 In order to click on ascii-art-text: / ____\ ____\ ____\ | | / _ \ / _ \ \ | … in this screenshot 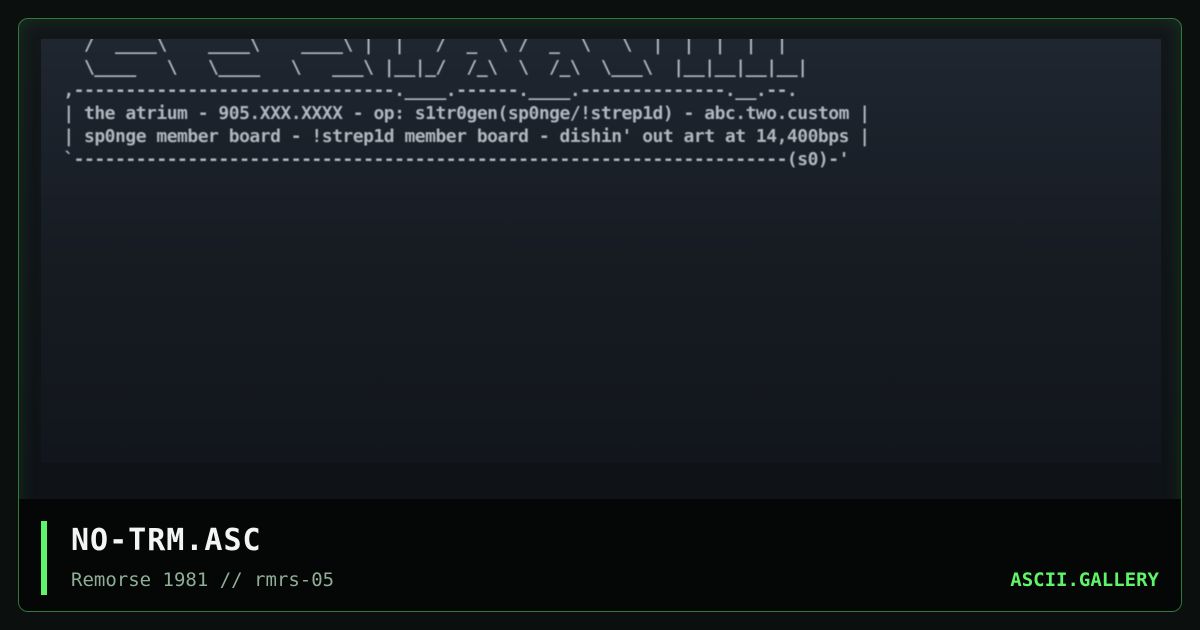, I will do `click(466, 104)`.